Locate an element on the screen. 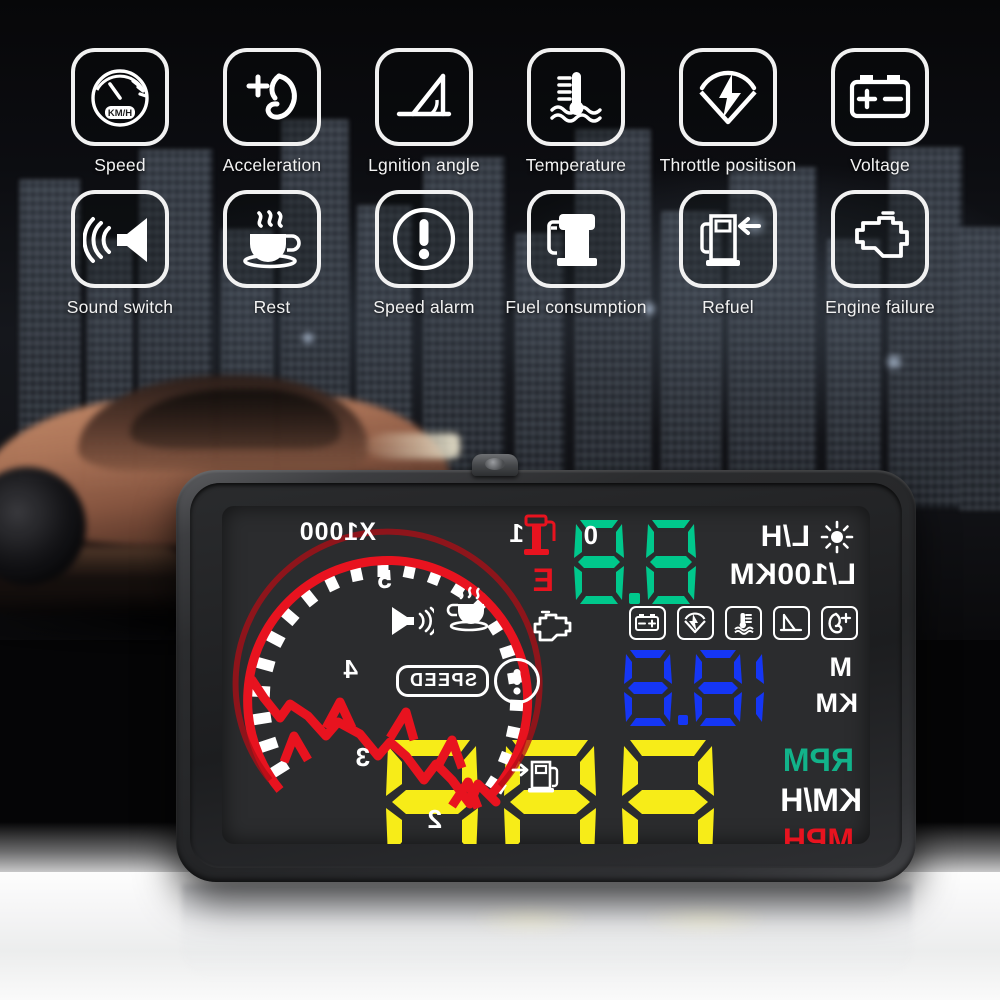 This screenshot has width=1000, height=1000. tach-tick-5: 5 is located at coordinates (384, 579).